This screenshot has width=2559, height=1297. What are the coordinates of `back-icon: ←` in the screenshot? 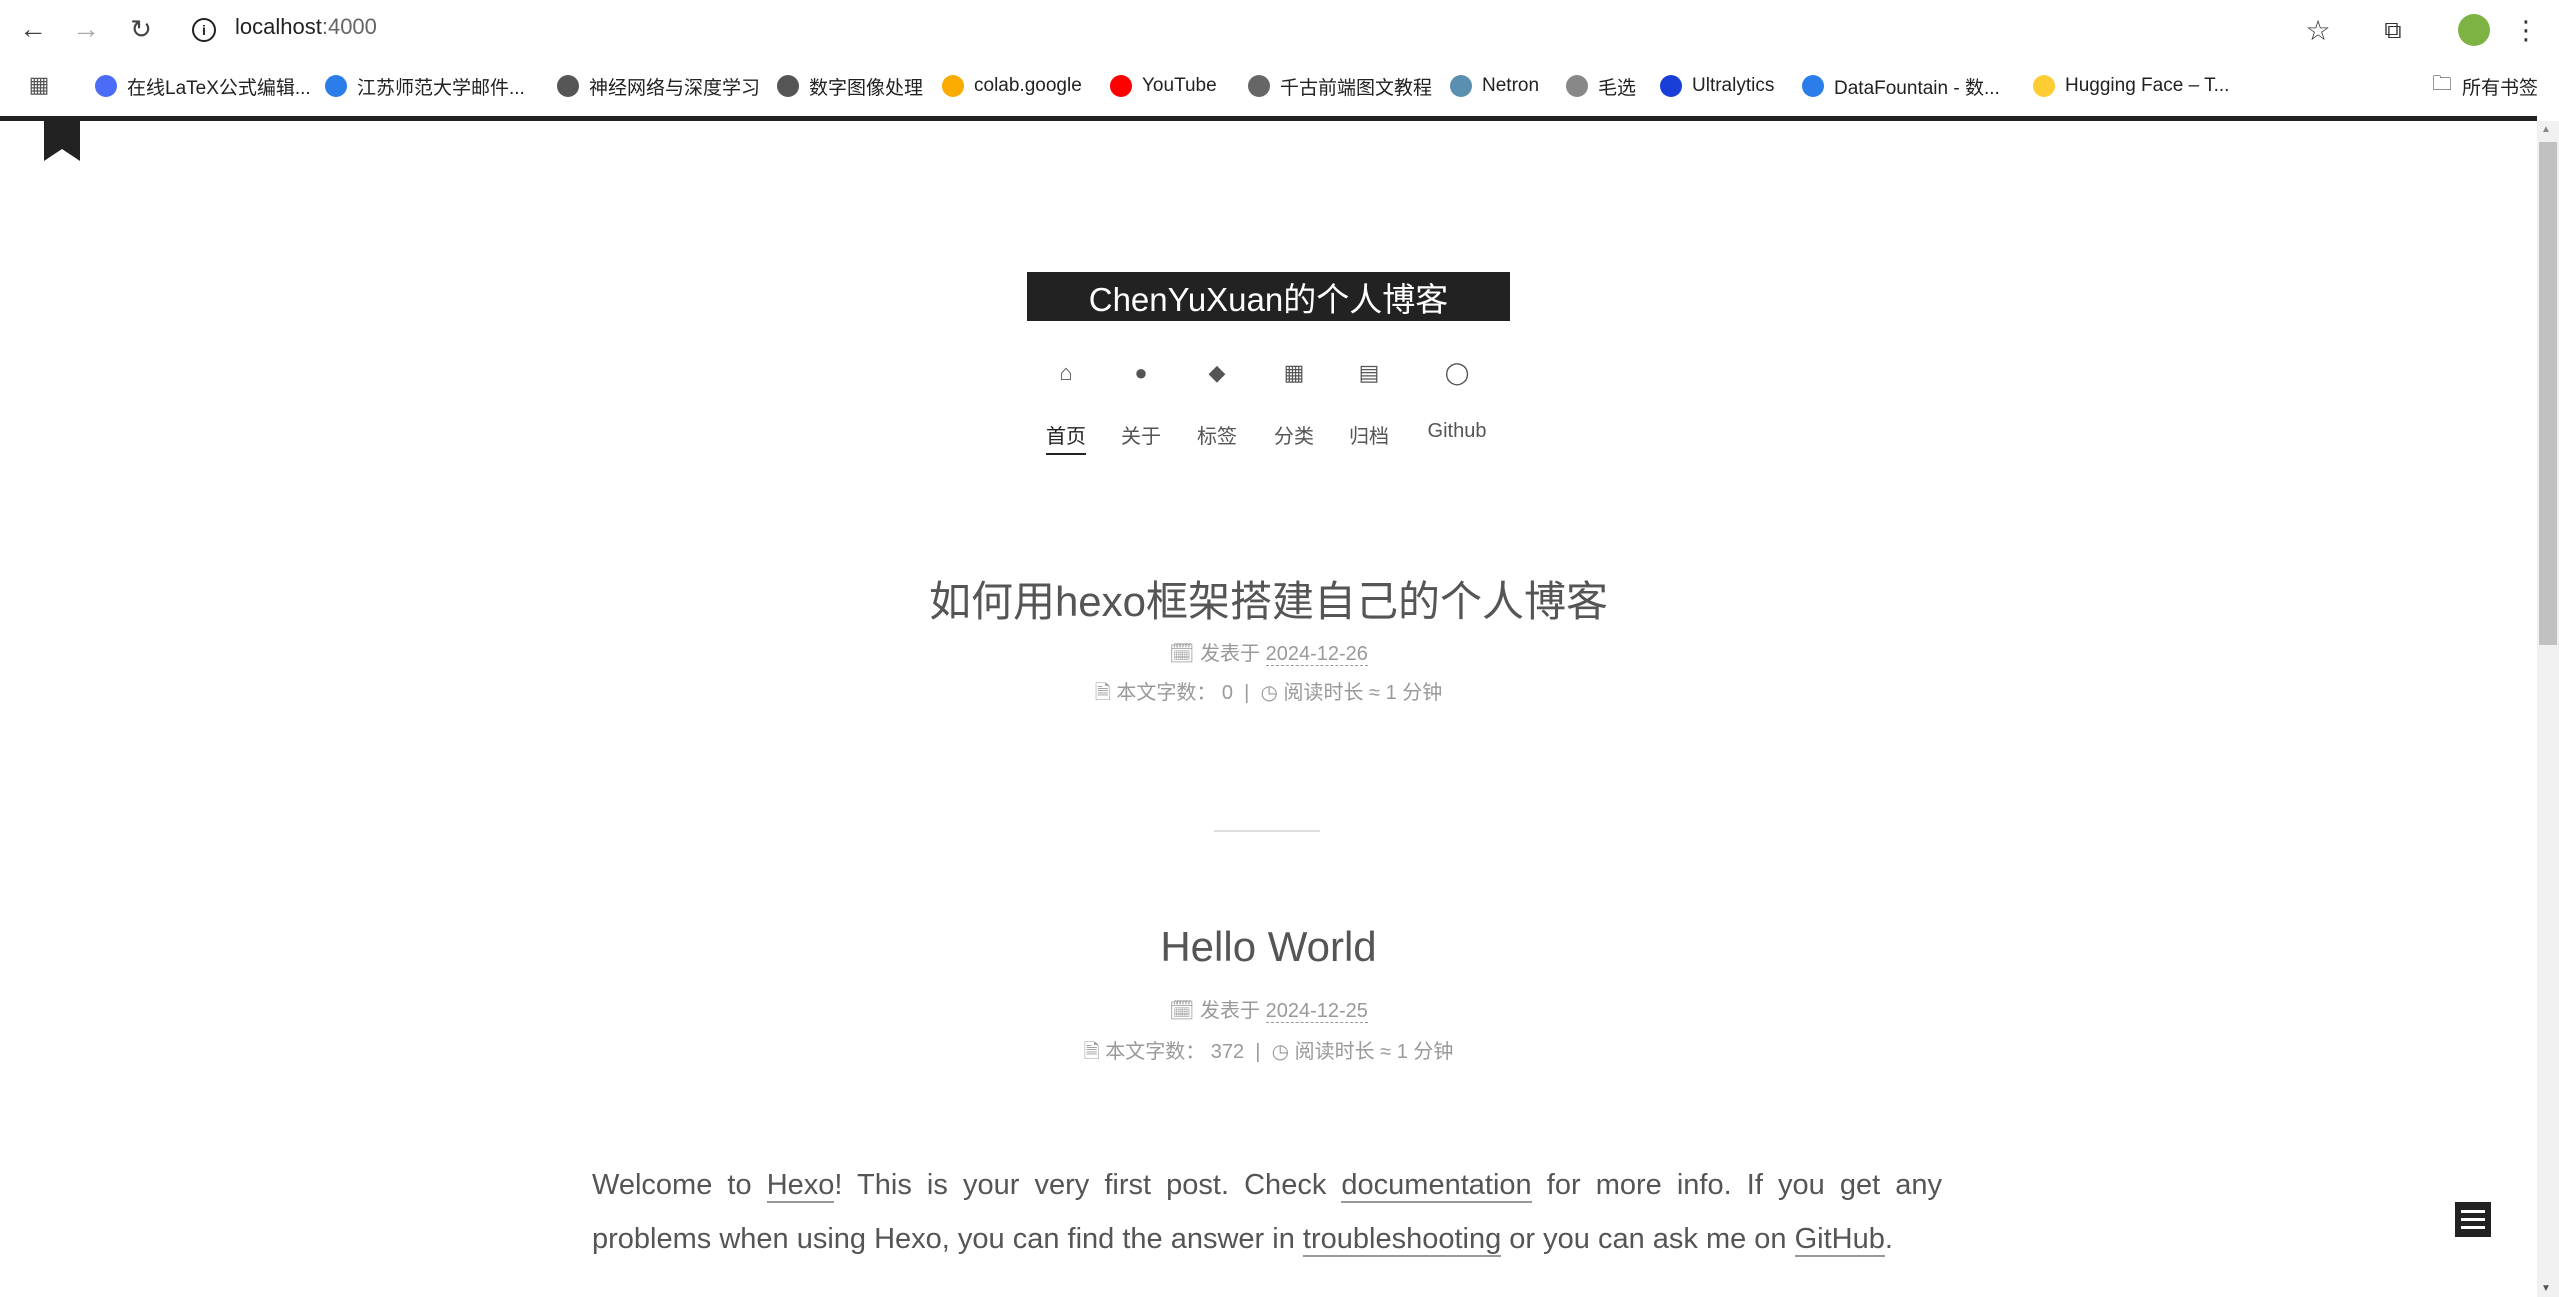 It's located at (33, 29).